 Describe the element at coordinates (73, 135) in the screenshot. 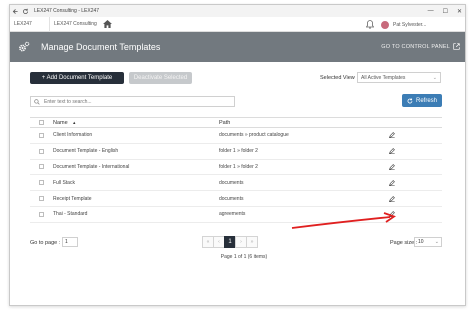

I see `row-name: Client Information` at that location.